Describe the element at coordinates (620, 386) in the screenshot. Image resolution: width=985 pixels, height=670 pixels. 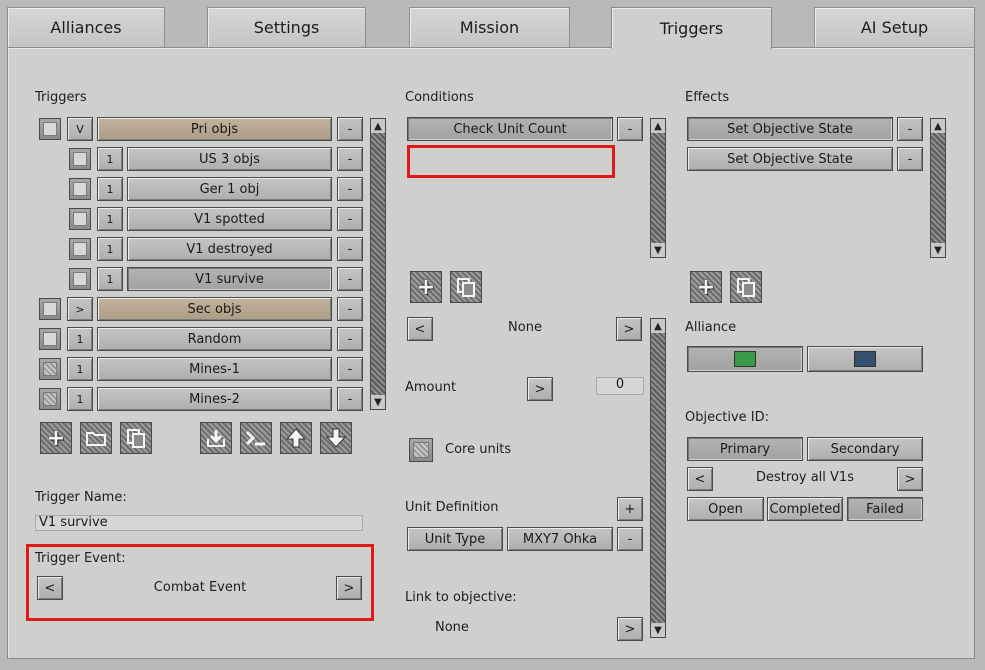
I see `amount-input: 0` at that location.